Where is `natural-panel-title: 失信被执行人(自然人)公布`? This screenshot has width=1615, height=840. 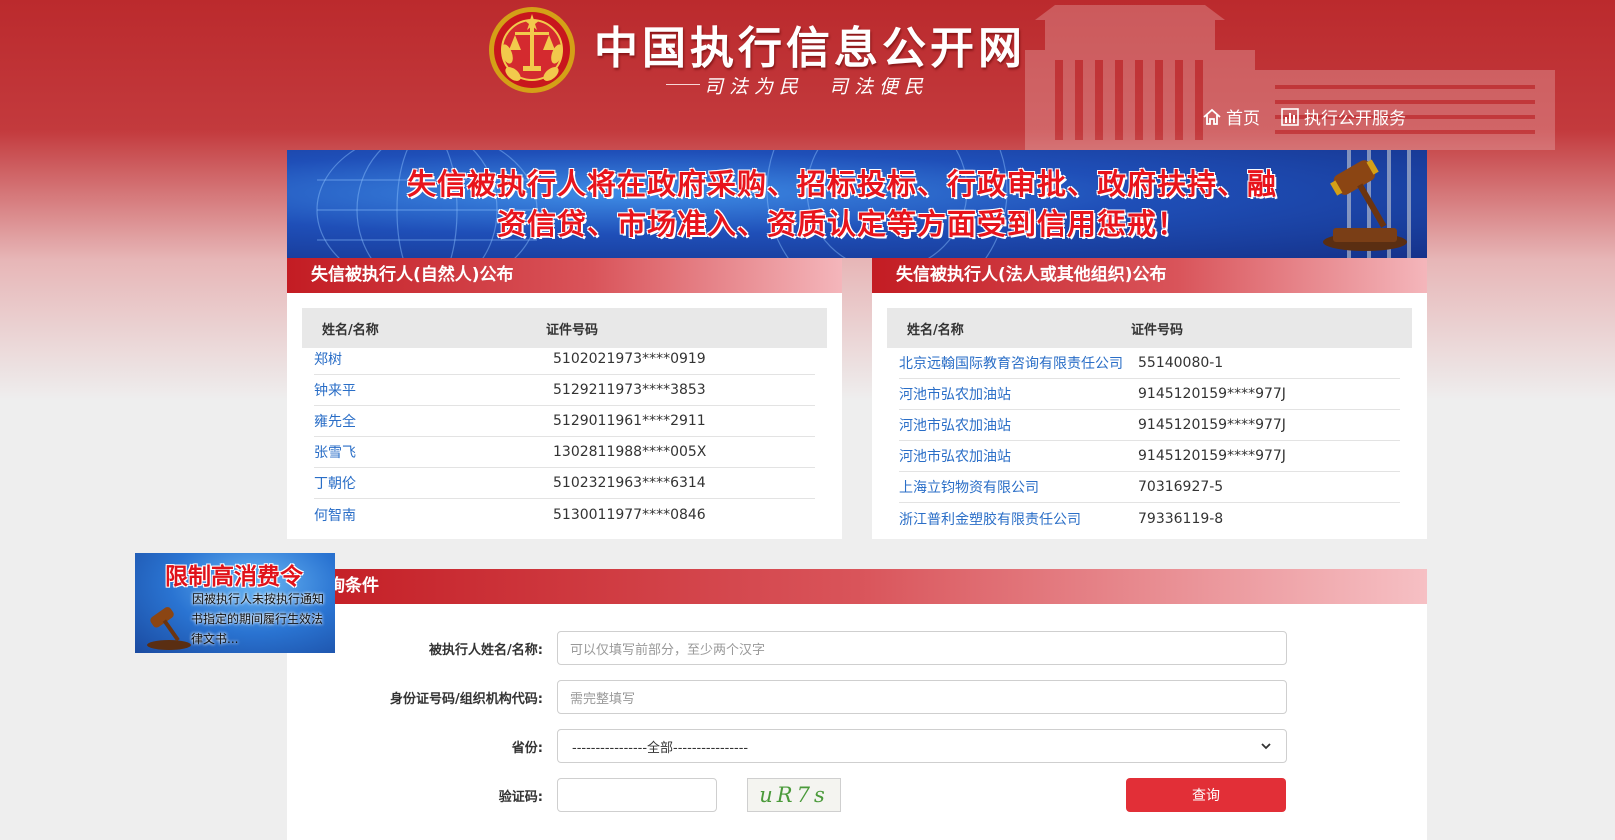 natural-panel-title: 失信被执行人(自然人)公布 is located at coordinates (564, 275).